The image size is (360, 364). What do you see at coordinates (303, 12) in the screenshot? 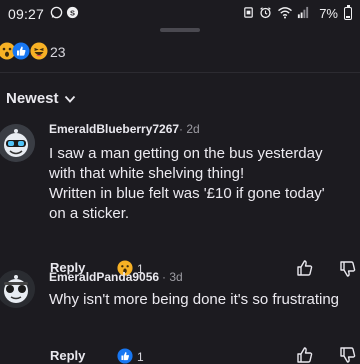
I see `signal-icon` at bounding box center [303, 12].